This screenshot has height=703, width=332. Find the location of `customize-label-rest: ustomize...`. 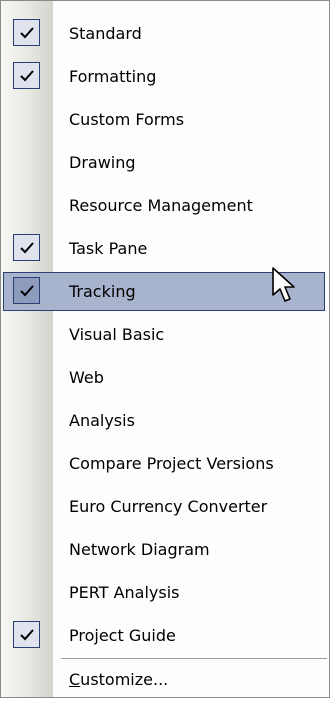

customize-label-rest: ustomize... is located at coordinates (124, 679).